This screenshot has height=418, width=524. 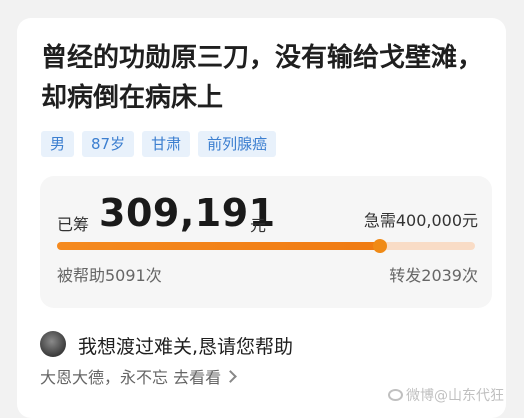 What do you see at coordinates (433, 275) in the screenshot?
I see `shared-count: 转发2039次` at bounding box center [433, 275].